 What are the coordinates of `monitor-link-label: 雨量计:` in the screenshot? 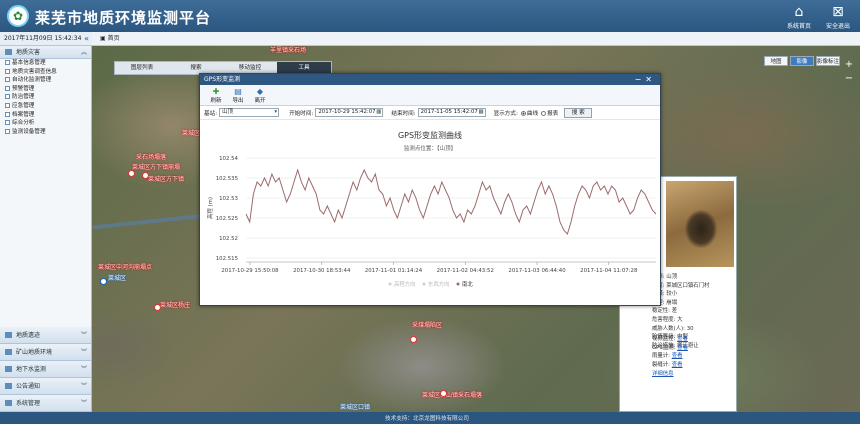 It's located at (661, 356).